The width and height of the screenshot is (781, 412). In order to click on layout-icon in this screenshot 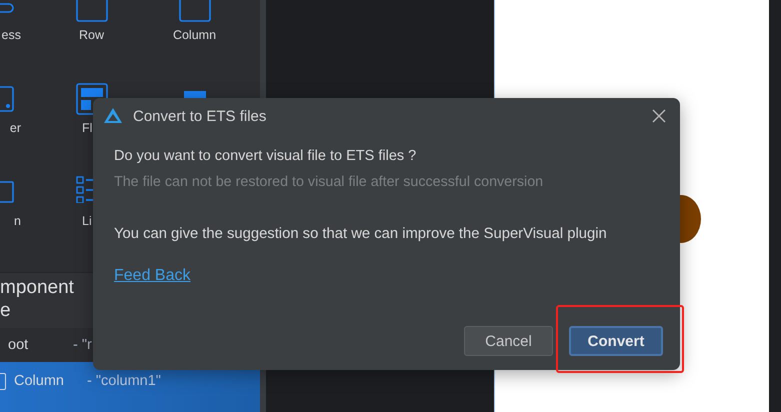, I will do `click(92, 99)`.